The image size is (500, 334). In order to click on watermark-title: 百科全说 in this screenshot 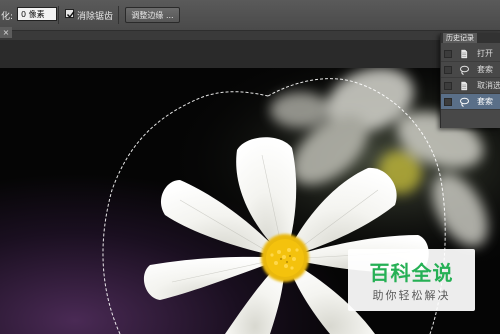, I will do `click(411, 273)`.